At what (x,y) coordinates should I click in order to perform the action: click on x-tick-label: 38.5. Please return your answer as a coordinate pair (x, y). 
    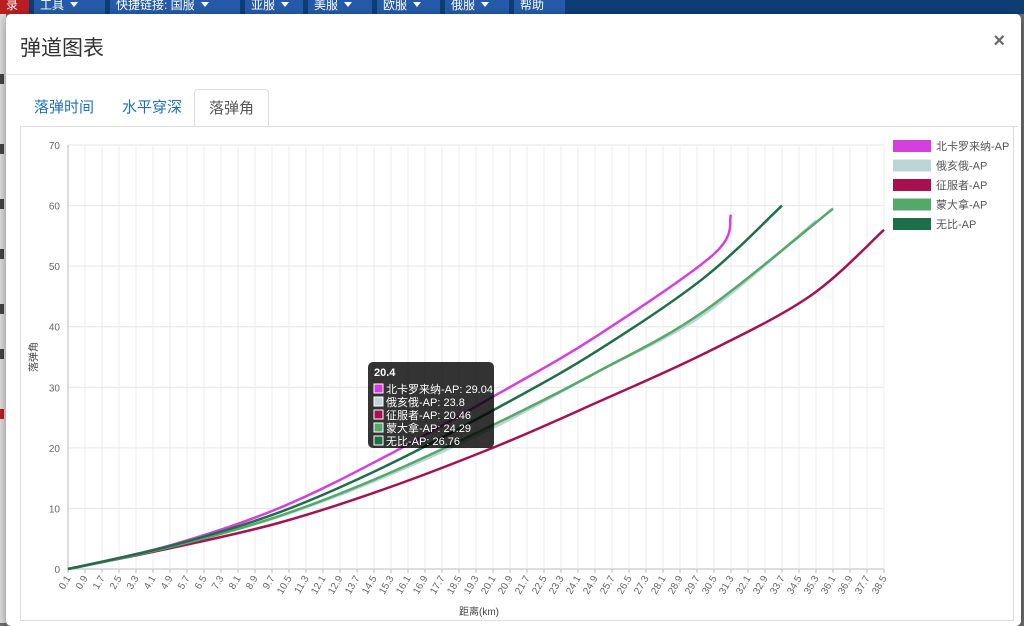
    Looking at the image, I should click on (879, 585).